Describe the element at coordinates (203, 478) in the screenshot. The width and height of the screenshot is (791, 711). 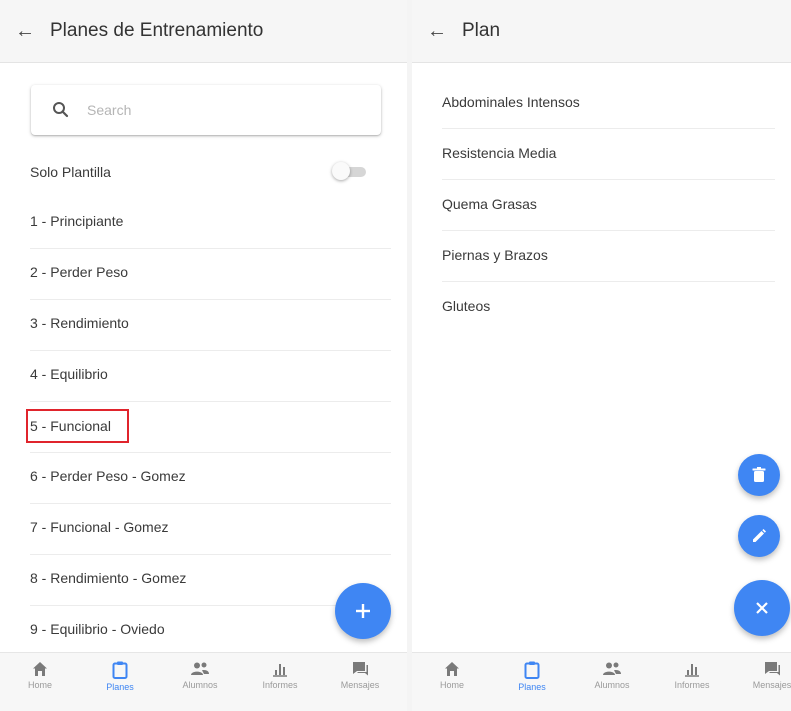
I see `plan-list-item: 6 - Perder Peso - Gomez` at that location.